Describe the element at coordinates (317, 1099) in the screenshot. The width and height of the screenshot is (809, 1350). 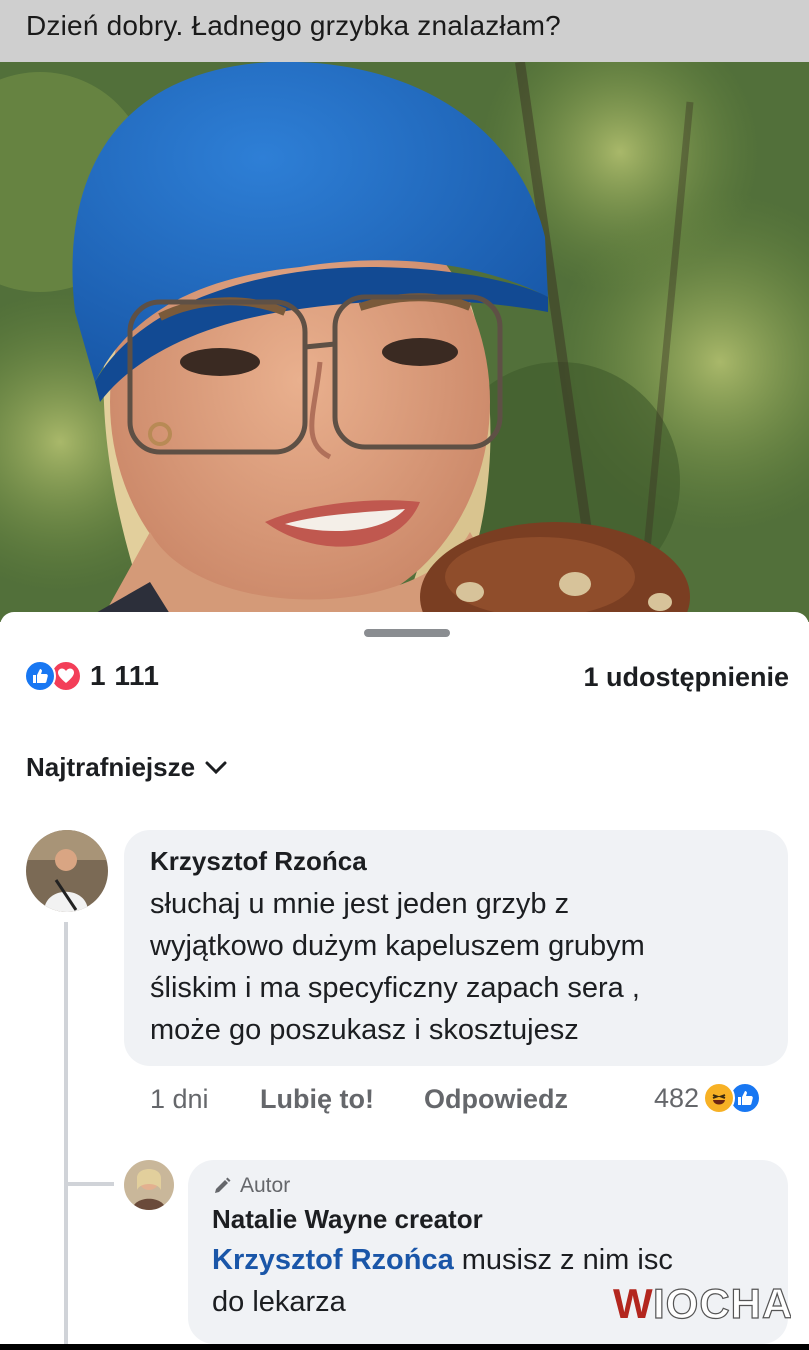
I see `like-button: Lubię to!` at that location.